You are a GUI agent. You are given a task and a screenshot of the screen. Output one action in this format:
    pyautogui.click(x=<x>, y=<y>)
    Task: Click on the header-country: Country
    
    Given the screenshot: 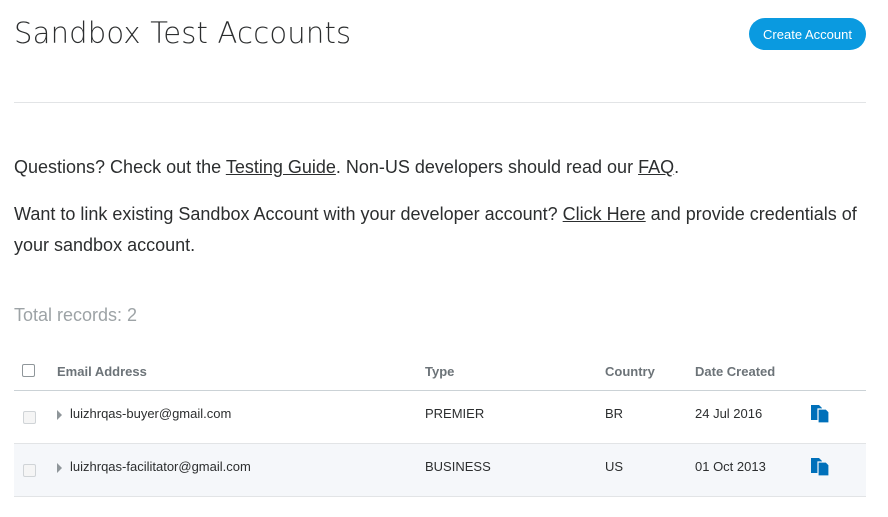 What is the action you would take?
    pyautogui.click(x=630, y=371)
    